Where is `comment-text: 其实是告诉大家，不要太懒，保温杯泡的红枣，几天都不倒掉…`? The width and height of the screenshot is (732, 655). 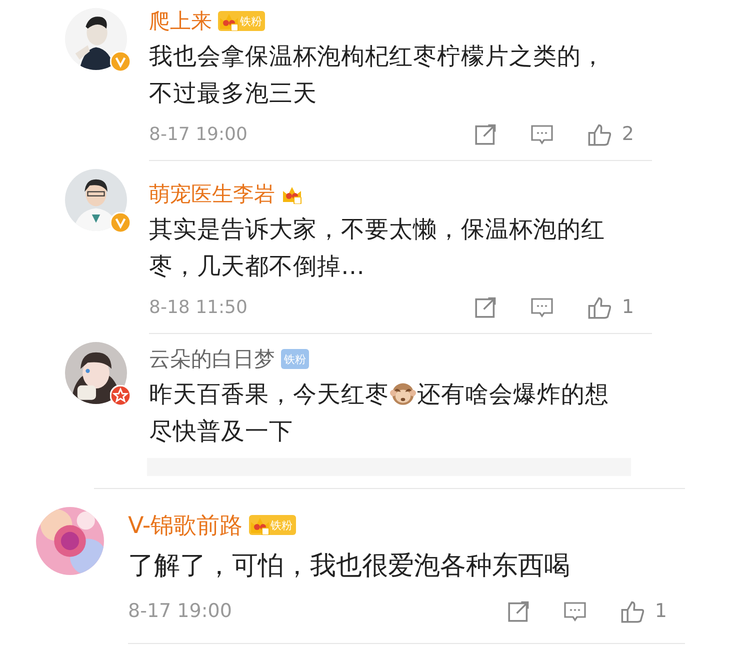 comment-text: 其实是告诉大家，不要太懒，保温杯泡的红枣，几天都不倒掉… is located at coordinates (377, 247).